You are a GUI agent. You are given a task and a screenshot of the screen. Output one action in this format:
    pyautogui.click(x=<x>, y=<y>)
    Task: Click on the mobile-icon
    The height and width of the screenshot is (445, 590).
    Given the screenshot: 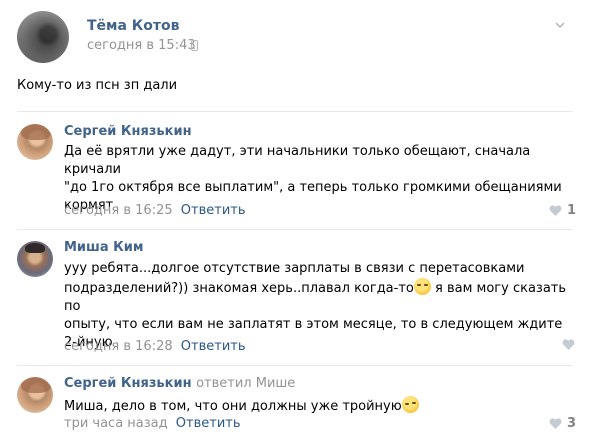 What is the action you would take?
    pyautogui.click(x=194, y=45)
    